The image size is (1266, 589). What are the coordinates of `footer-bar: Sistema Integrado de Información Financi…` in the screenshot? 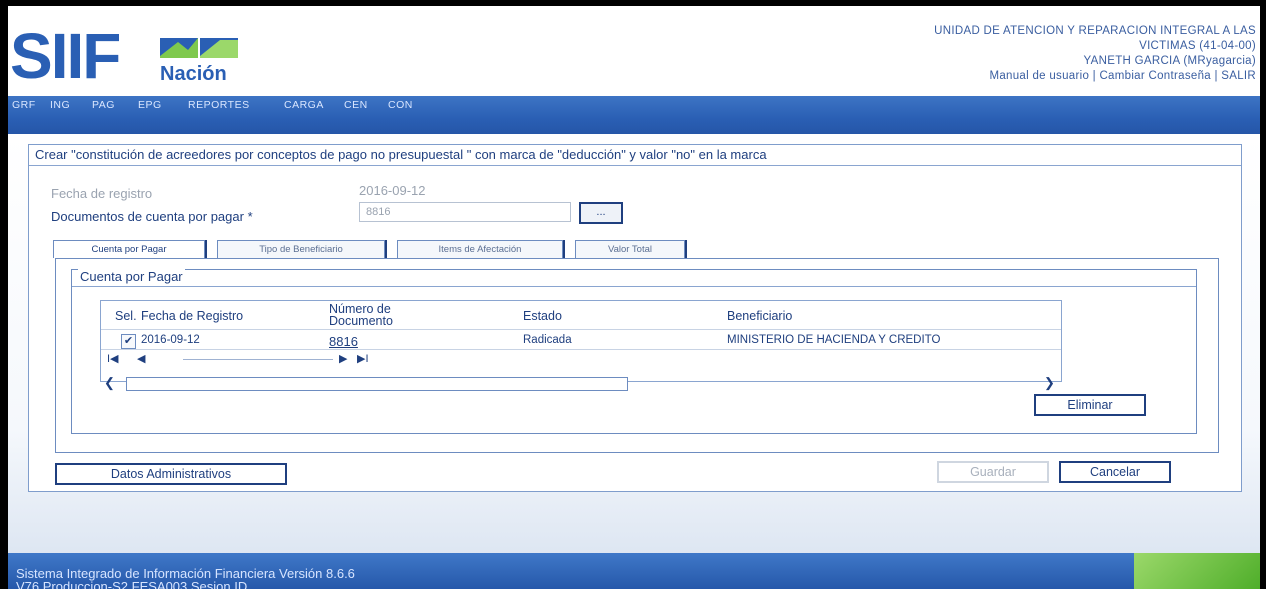 It's located at (634, 571).